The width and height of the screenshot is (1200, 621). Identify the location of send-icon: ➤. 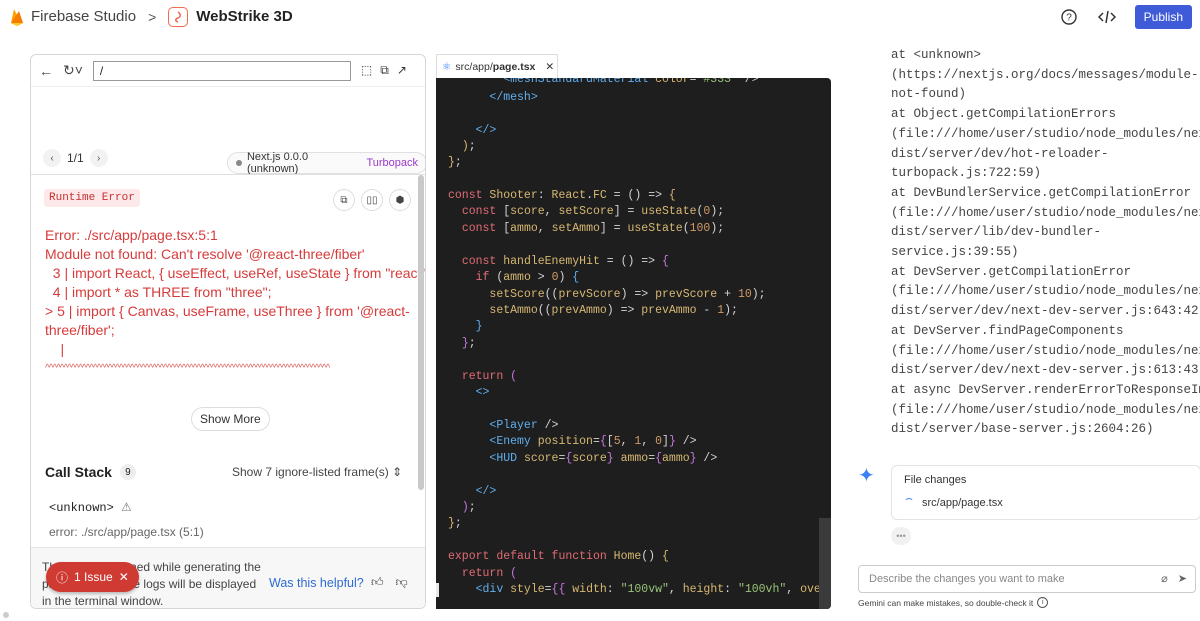
(1182, 578).